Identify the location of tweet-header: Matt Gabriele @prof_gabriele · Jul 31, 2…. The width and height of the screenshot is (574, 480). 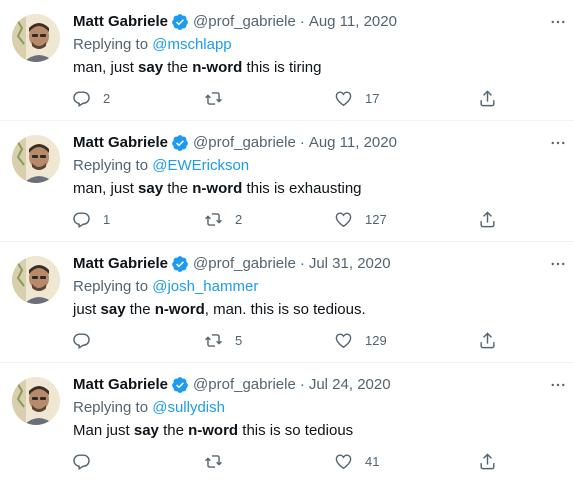
(232, 264).